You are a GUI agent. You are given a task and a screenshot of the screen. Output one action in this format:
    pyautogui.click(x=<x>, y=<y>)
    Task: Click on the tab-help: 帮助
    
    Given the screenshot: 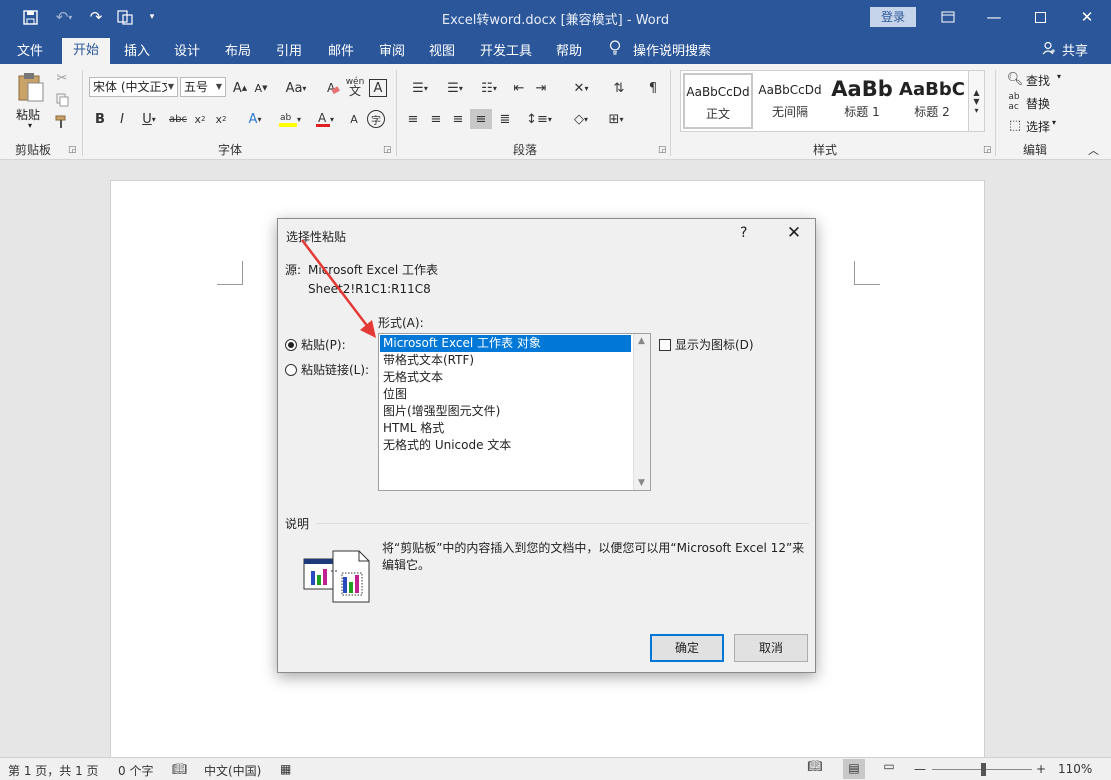 What is the action you would take?
    pyautogui.click(x=569, y=52)
    